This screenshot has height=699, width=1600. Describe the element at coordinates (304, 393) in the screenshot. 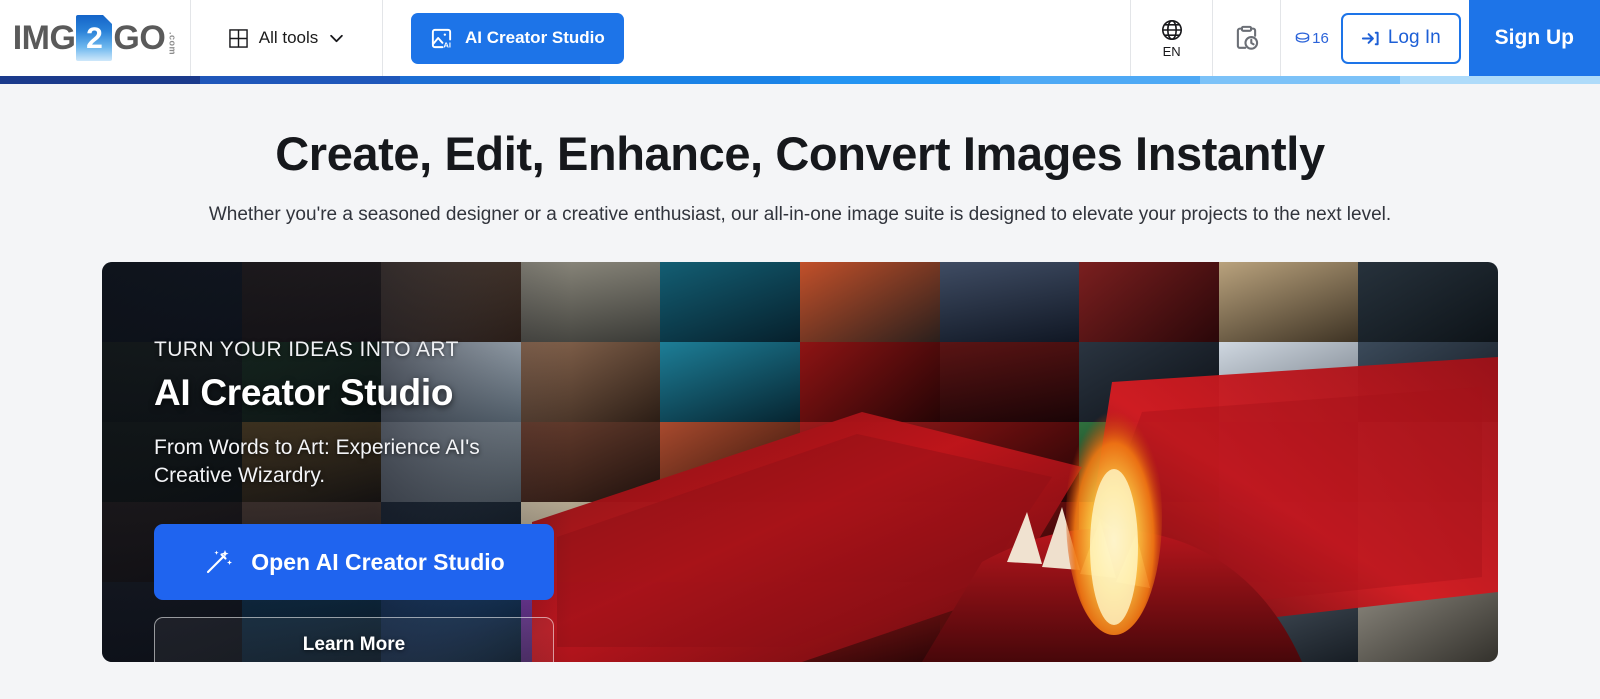

I see `banner-heading: AI Creator Studio` at that location.